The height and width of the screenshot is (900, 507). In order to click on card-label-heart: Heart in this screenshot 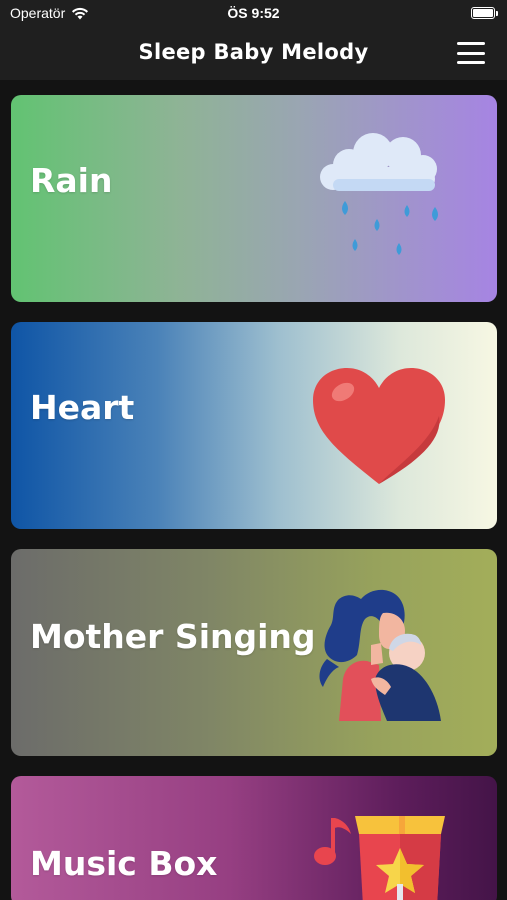, I will do `click(82, 407)`.